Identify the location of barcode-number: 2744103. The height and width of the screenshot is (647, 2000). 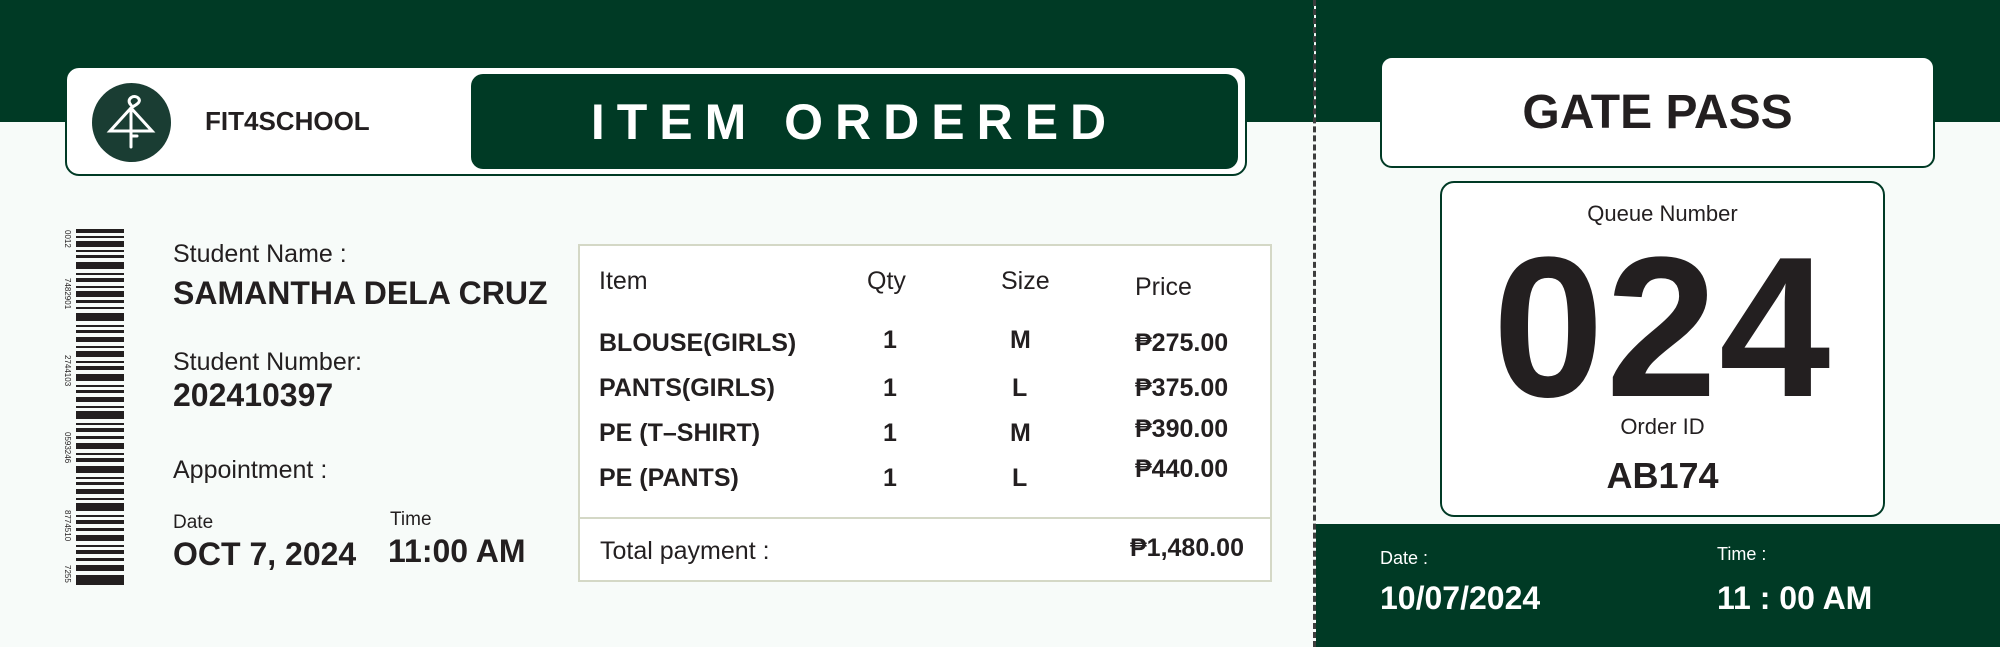
(67, 371).